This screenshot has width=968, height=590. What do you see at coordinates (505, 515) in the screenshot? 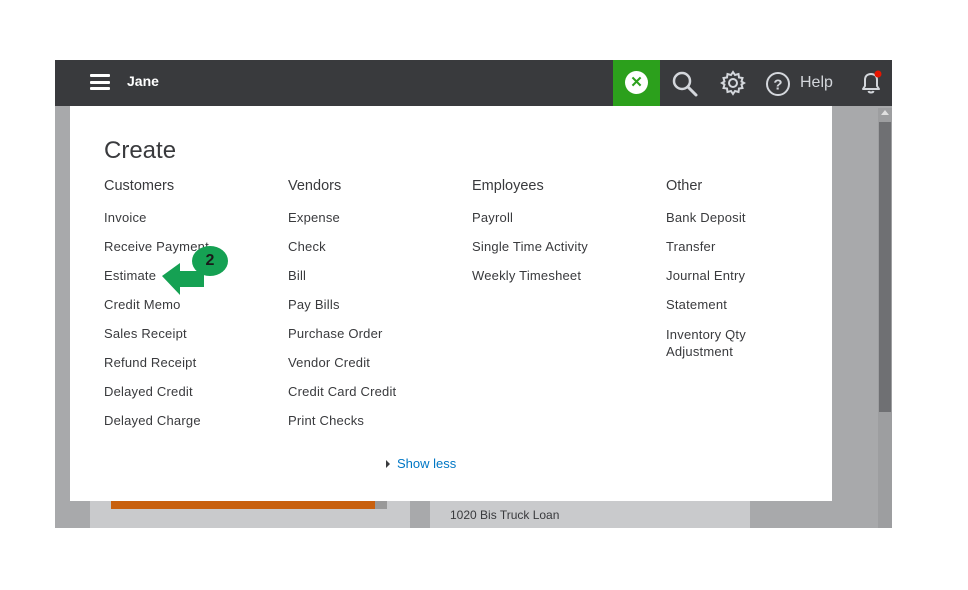
I see `background-account-label: 1020 Bis Truck Loan` at bounding box center [505, 515].